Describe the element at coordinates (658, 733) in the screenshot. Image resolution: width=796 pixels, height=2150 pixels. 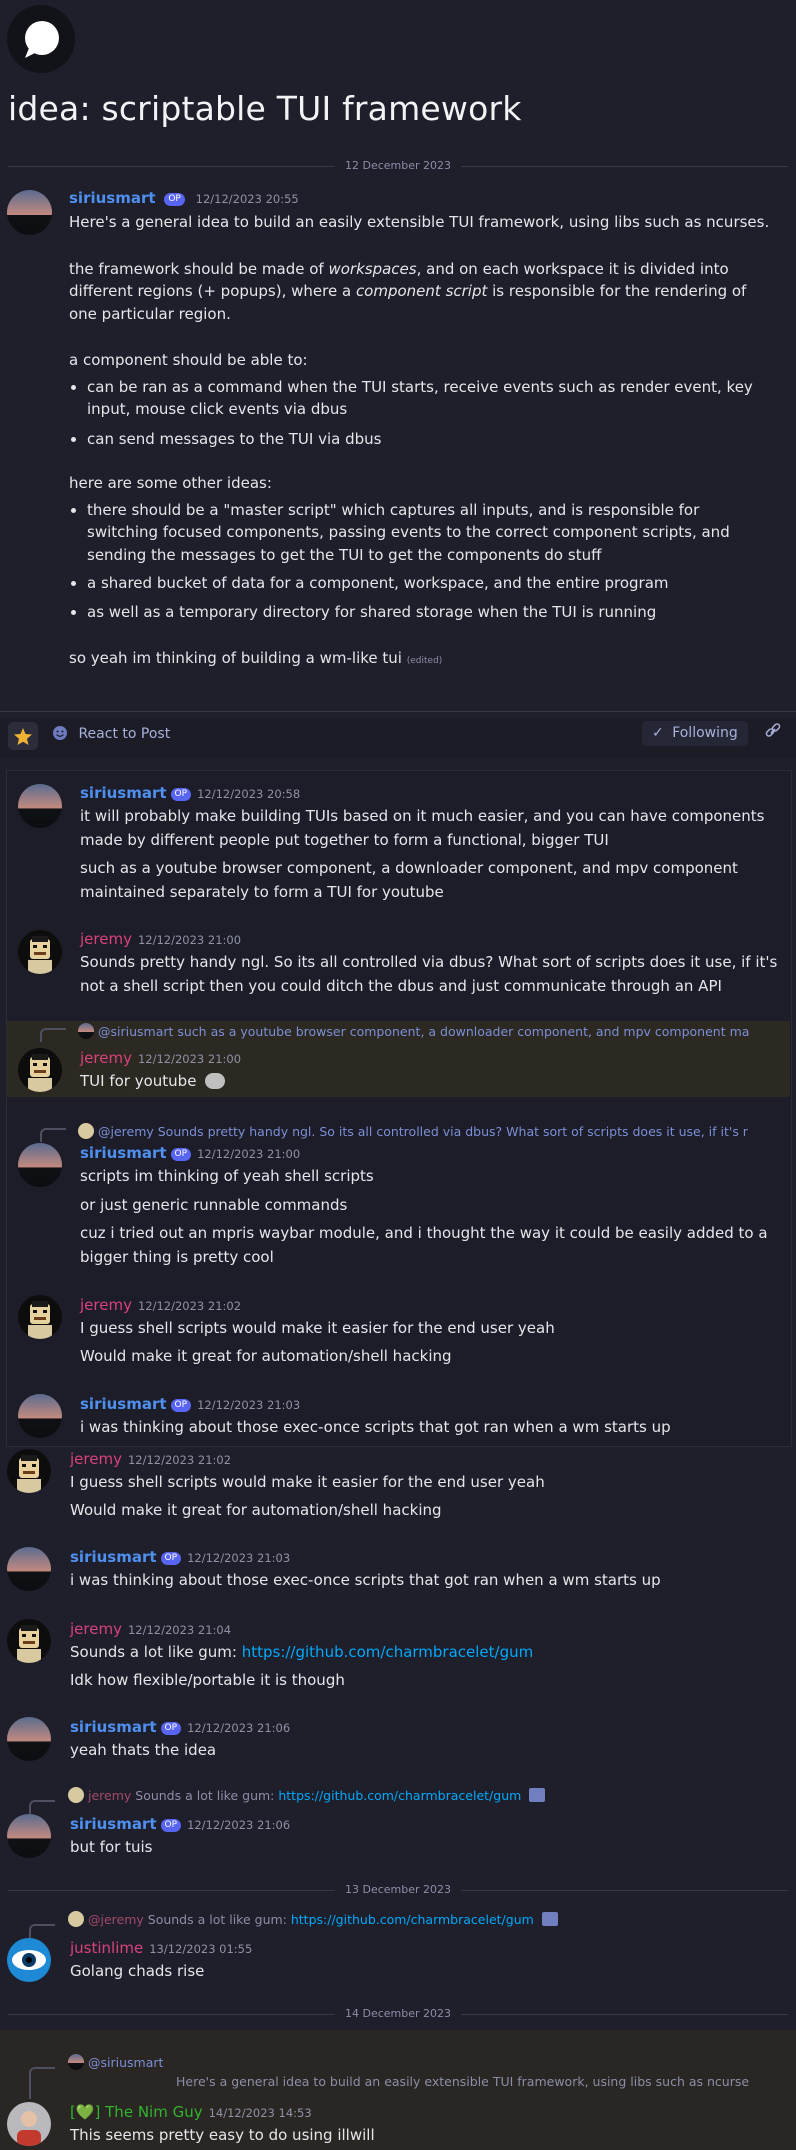
I see `check-icon: ✓` at that location.